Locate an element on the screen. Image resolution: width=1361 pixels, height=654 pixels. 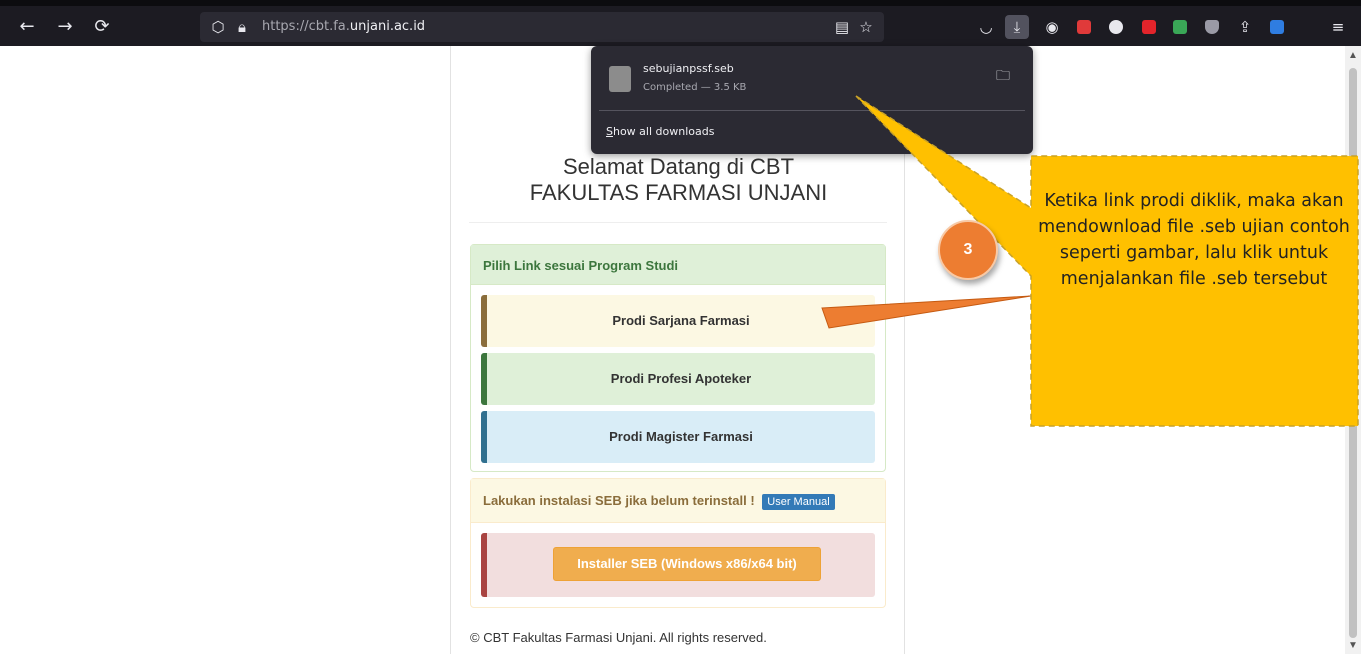
menu-icon: ≡ is located at coordinates (1338, 27).